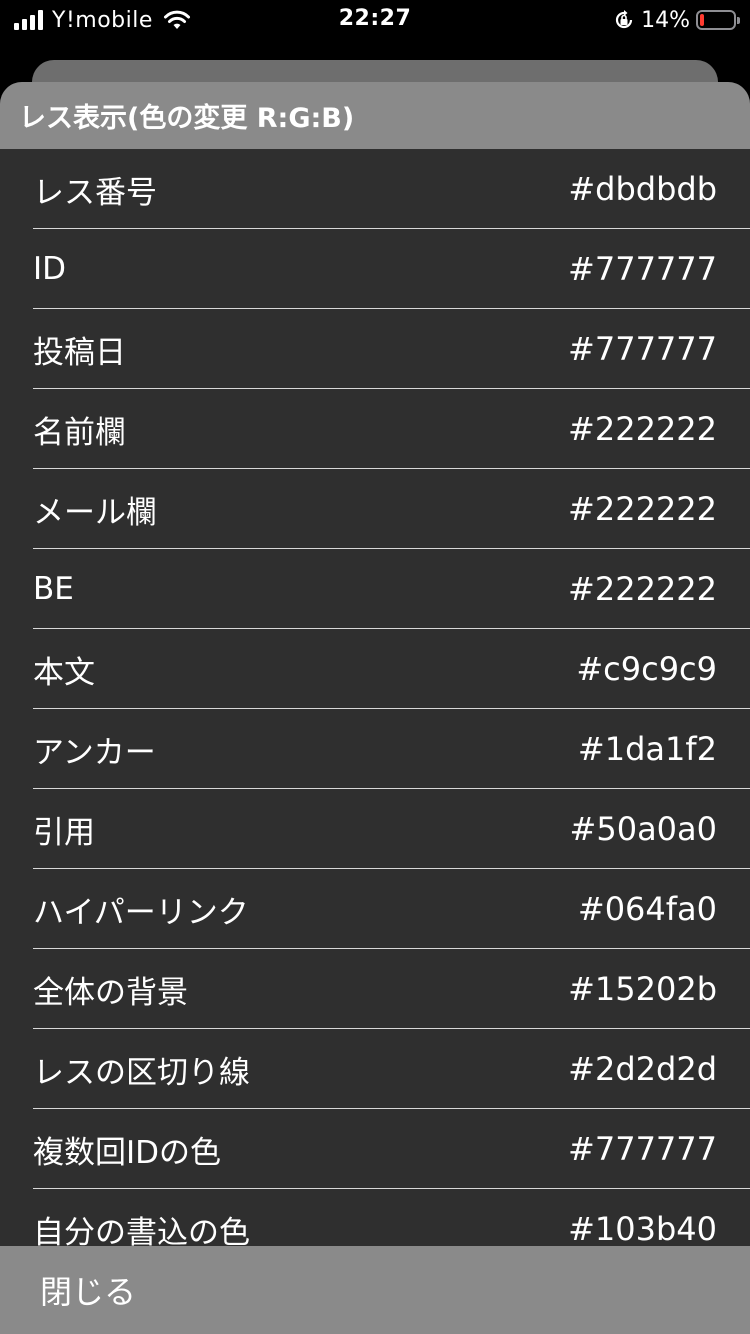 The image size is (750, 1334). I want to click on row-label: レスの区切り線, so click(141, 1072).